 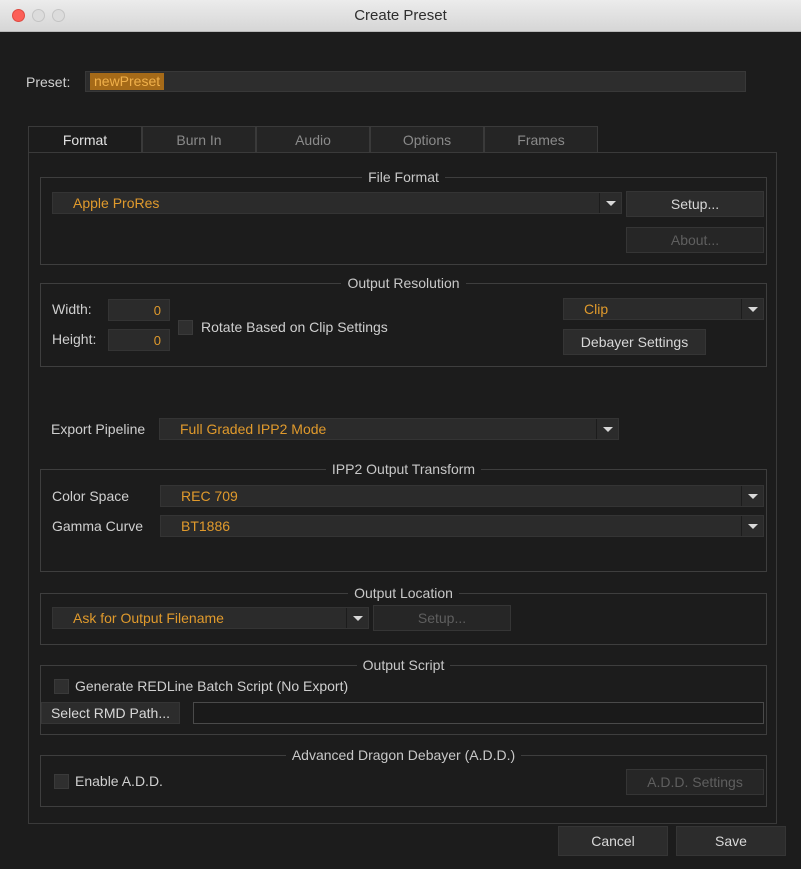 I want to click on height-input: 0, so click(x=139, y=340).